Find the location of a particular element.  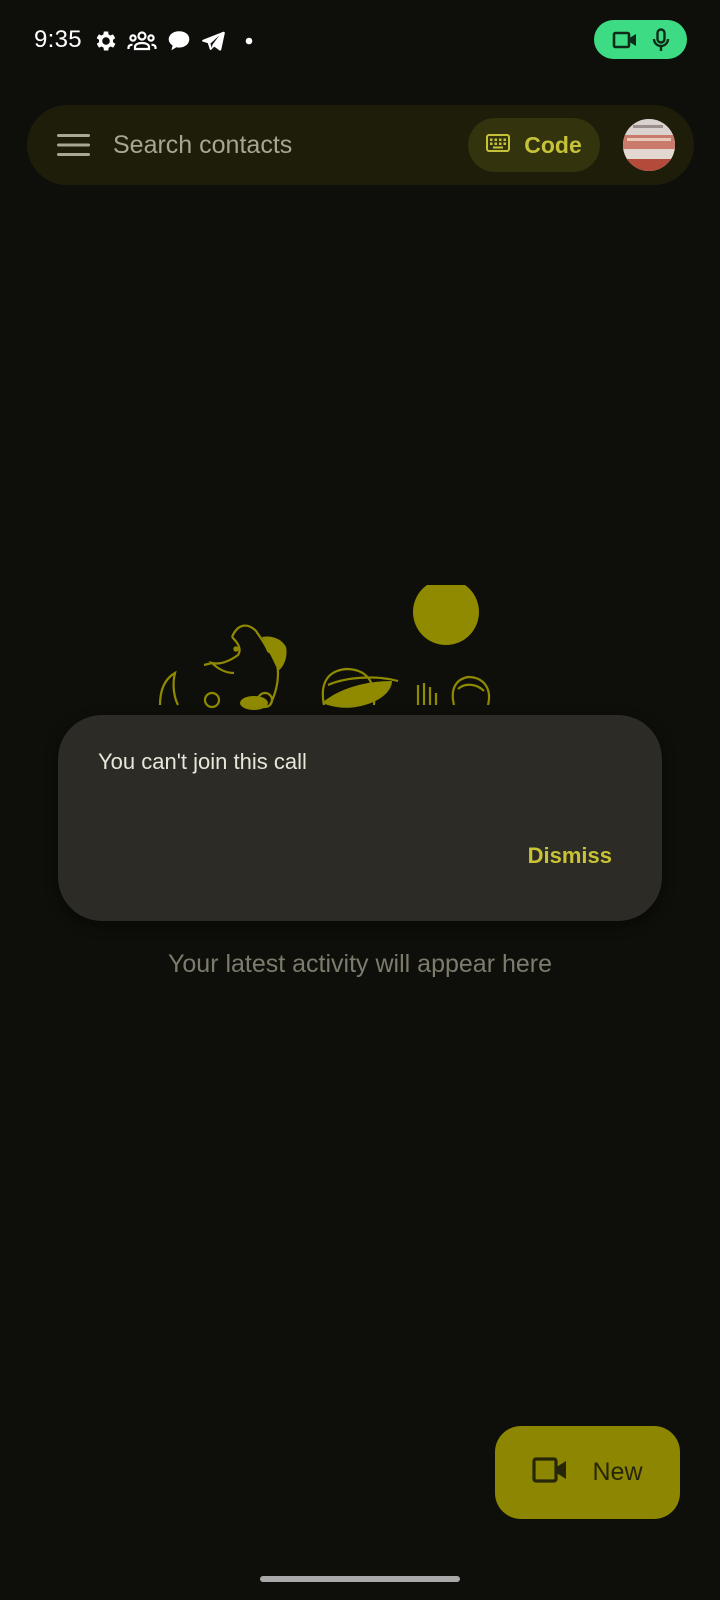

code-button: Code is located at coordinates (534, 145).